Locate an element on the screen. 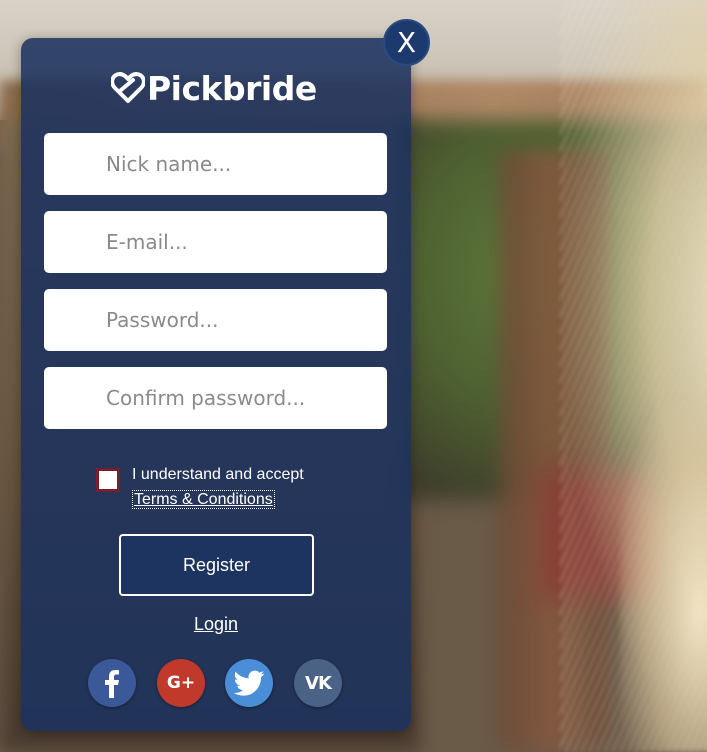  email-input is located at coordinates (215, 242).